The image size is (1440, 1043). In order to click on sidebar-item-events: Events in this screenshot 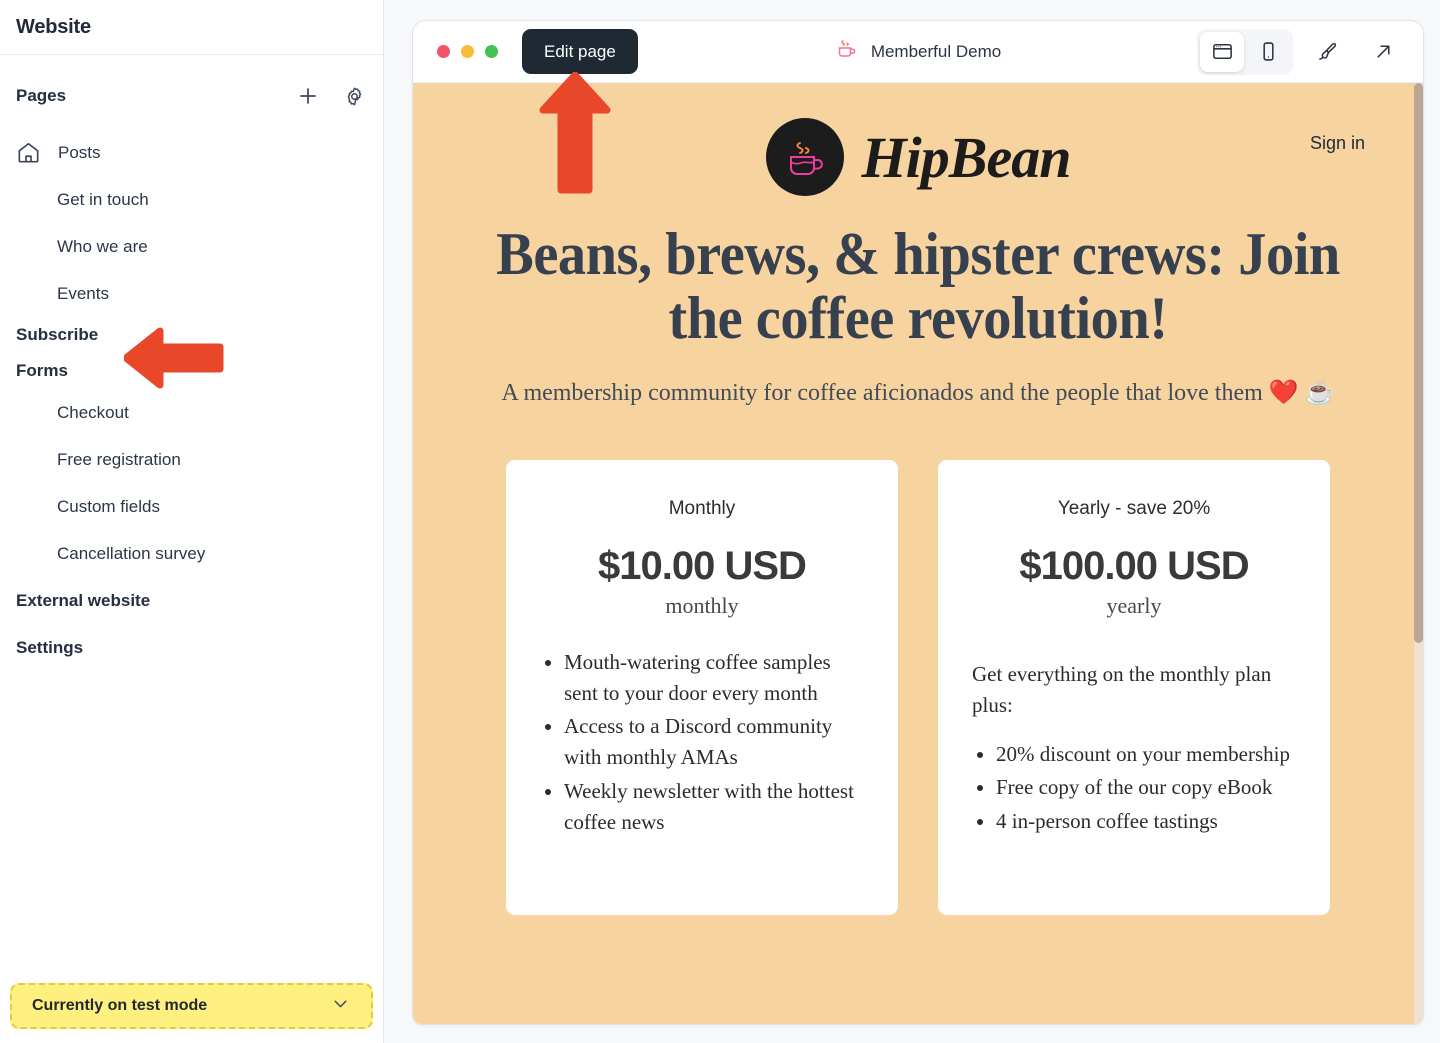, I will do `click(191, 293)`.